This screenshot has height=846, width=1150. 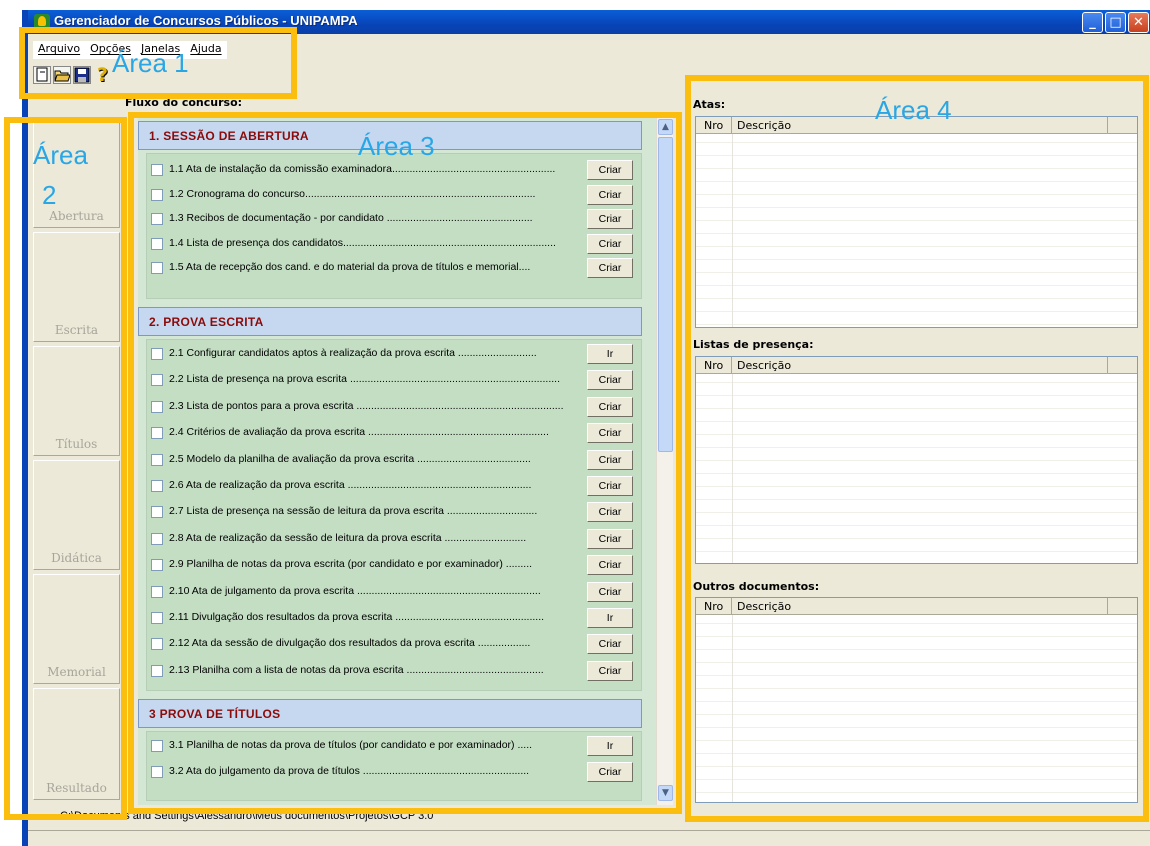 I want to click on area-3-label: Área 3, so click(x=396, y=146).